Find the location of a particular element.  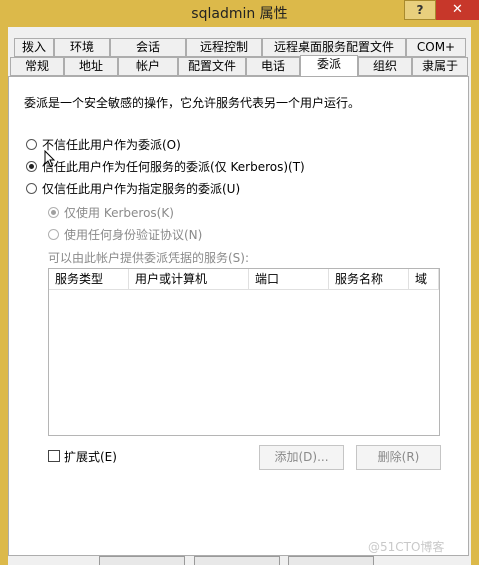

tab-organization: 组织 is located at coordinates (385, 66).